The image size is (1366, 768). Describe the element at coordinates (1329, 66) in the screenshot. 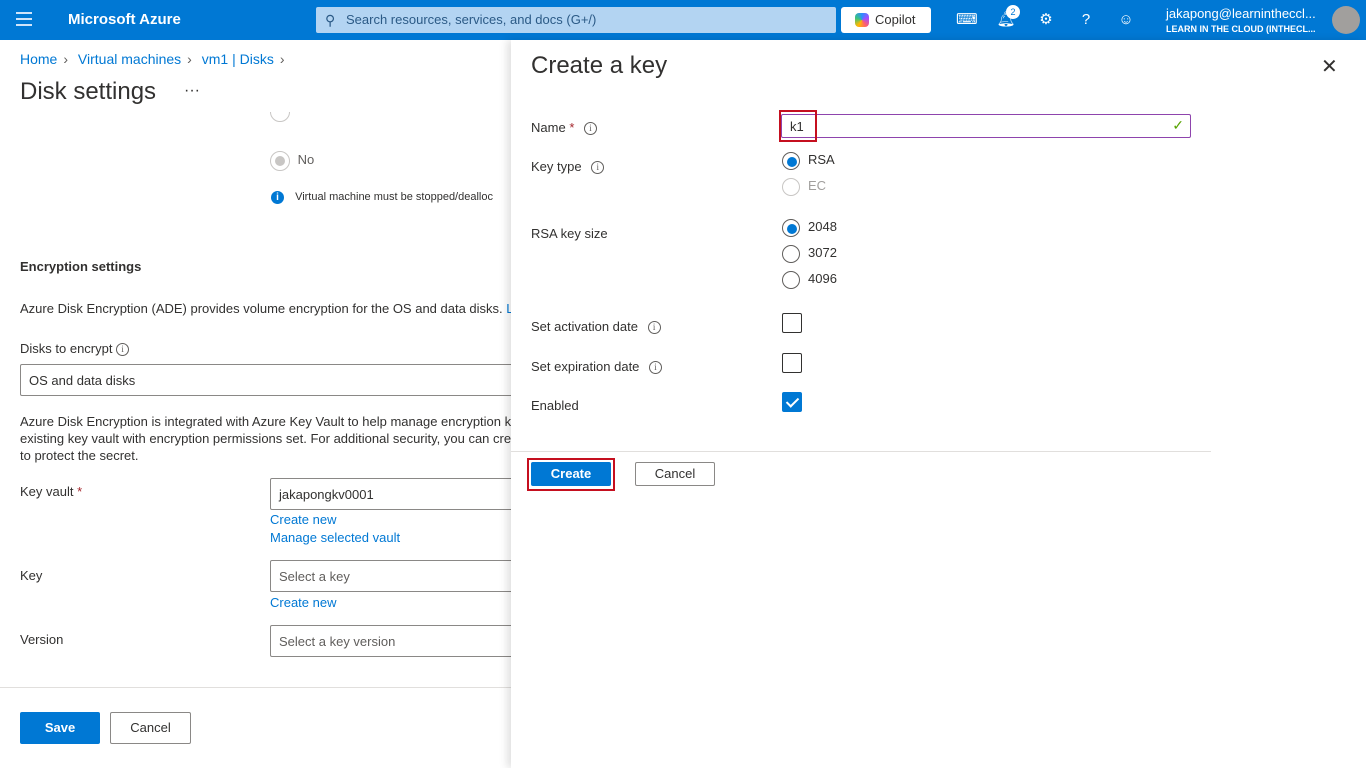

I see `close-icon: ✕` at that location.